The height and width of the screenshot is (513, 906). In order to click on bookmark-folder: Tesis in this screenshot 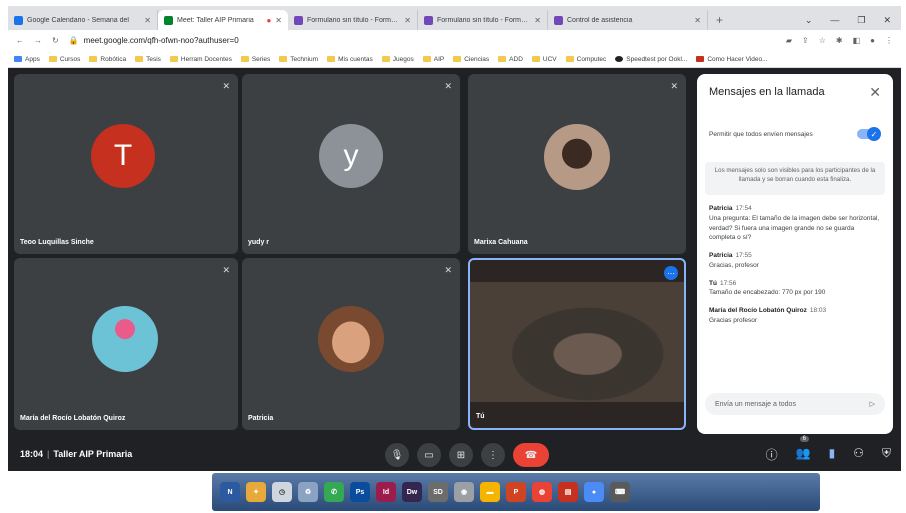, I will do `click(148, 59)`.